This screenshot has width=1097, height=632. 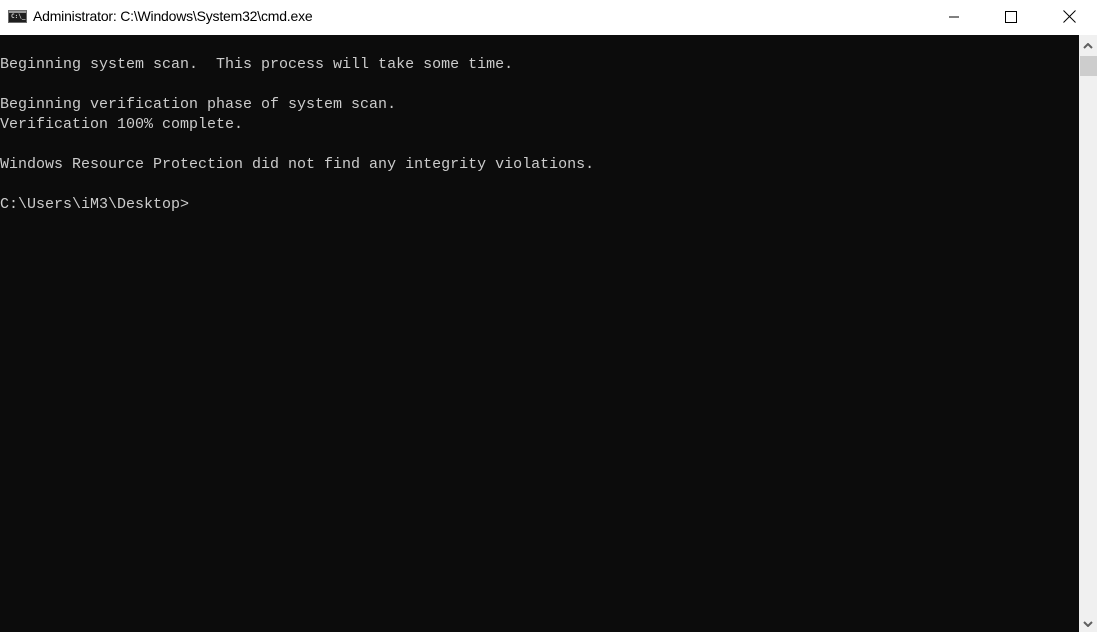 I want to click on cmd-icon: C:\_, so click(x=17, y=16).